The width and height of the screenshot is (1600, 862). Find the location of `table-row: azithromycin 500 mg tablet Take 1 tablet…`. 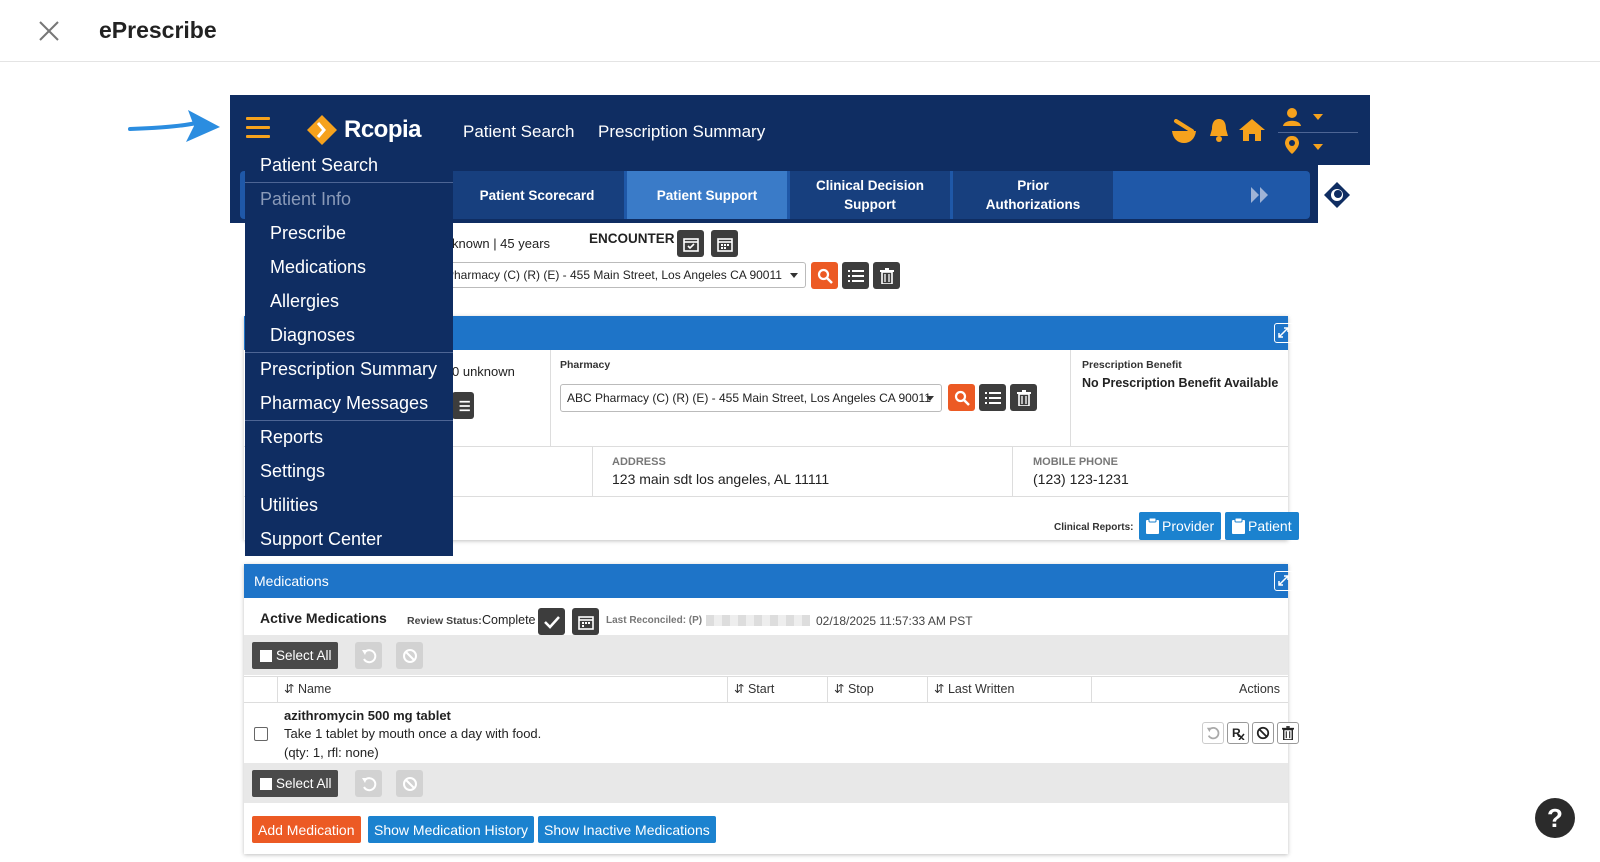

table-row: azithromycin 500 mg tablet Take 1 tablet… is located at coordinates (771, 733).